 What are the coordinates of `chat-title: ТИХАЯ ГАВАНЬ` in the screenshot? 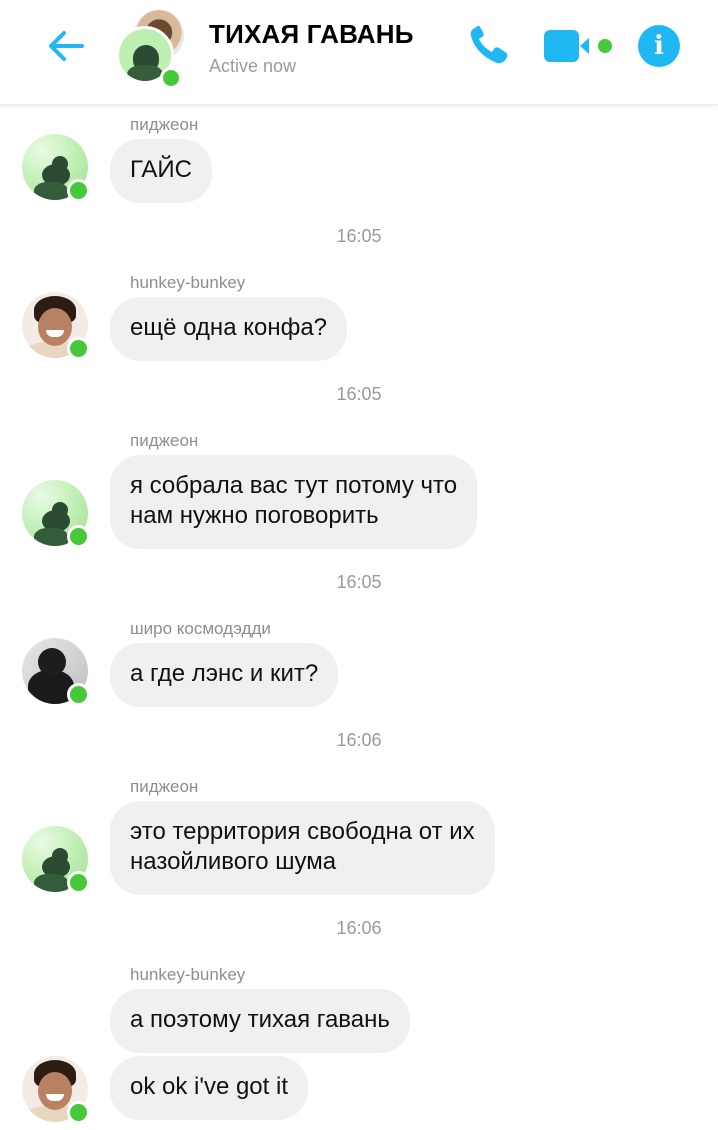 It's located at (311, 34).